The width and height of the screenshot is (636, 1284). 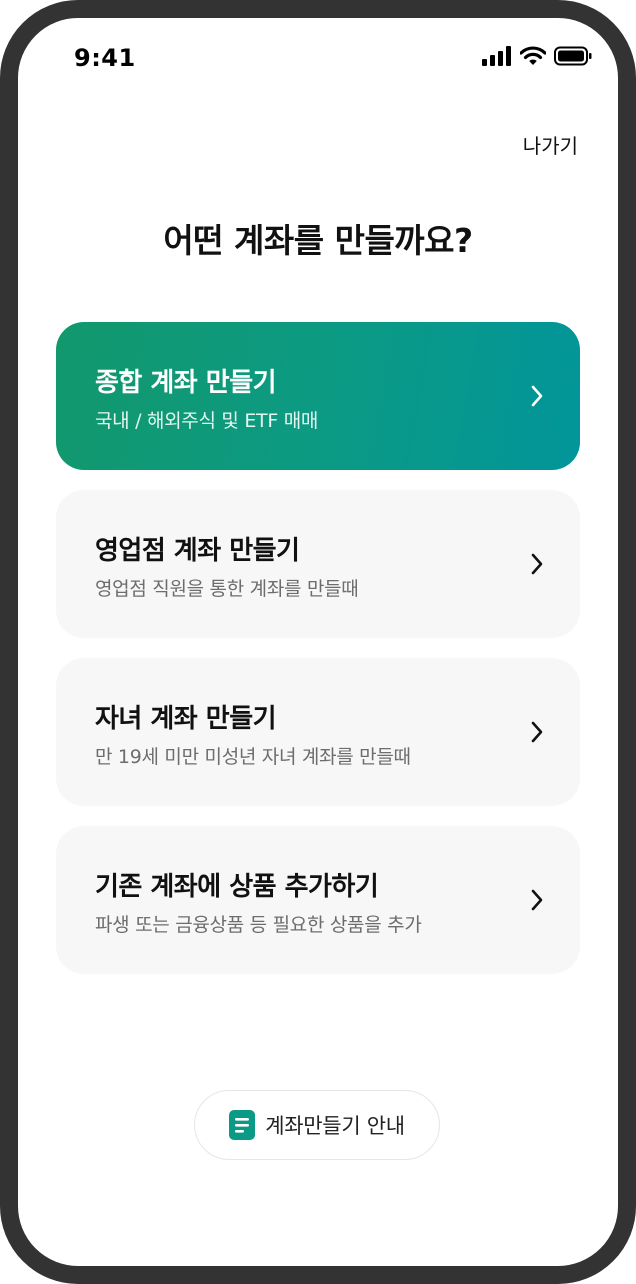 I want to click on exit-button: 나가기, so click(x=550, y=144).